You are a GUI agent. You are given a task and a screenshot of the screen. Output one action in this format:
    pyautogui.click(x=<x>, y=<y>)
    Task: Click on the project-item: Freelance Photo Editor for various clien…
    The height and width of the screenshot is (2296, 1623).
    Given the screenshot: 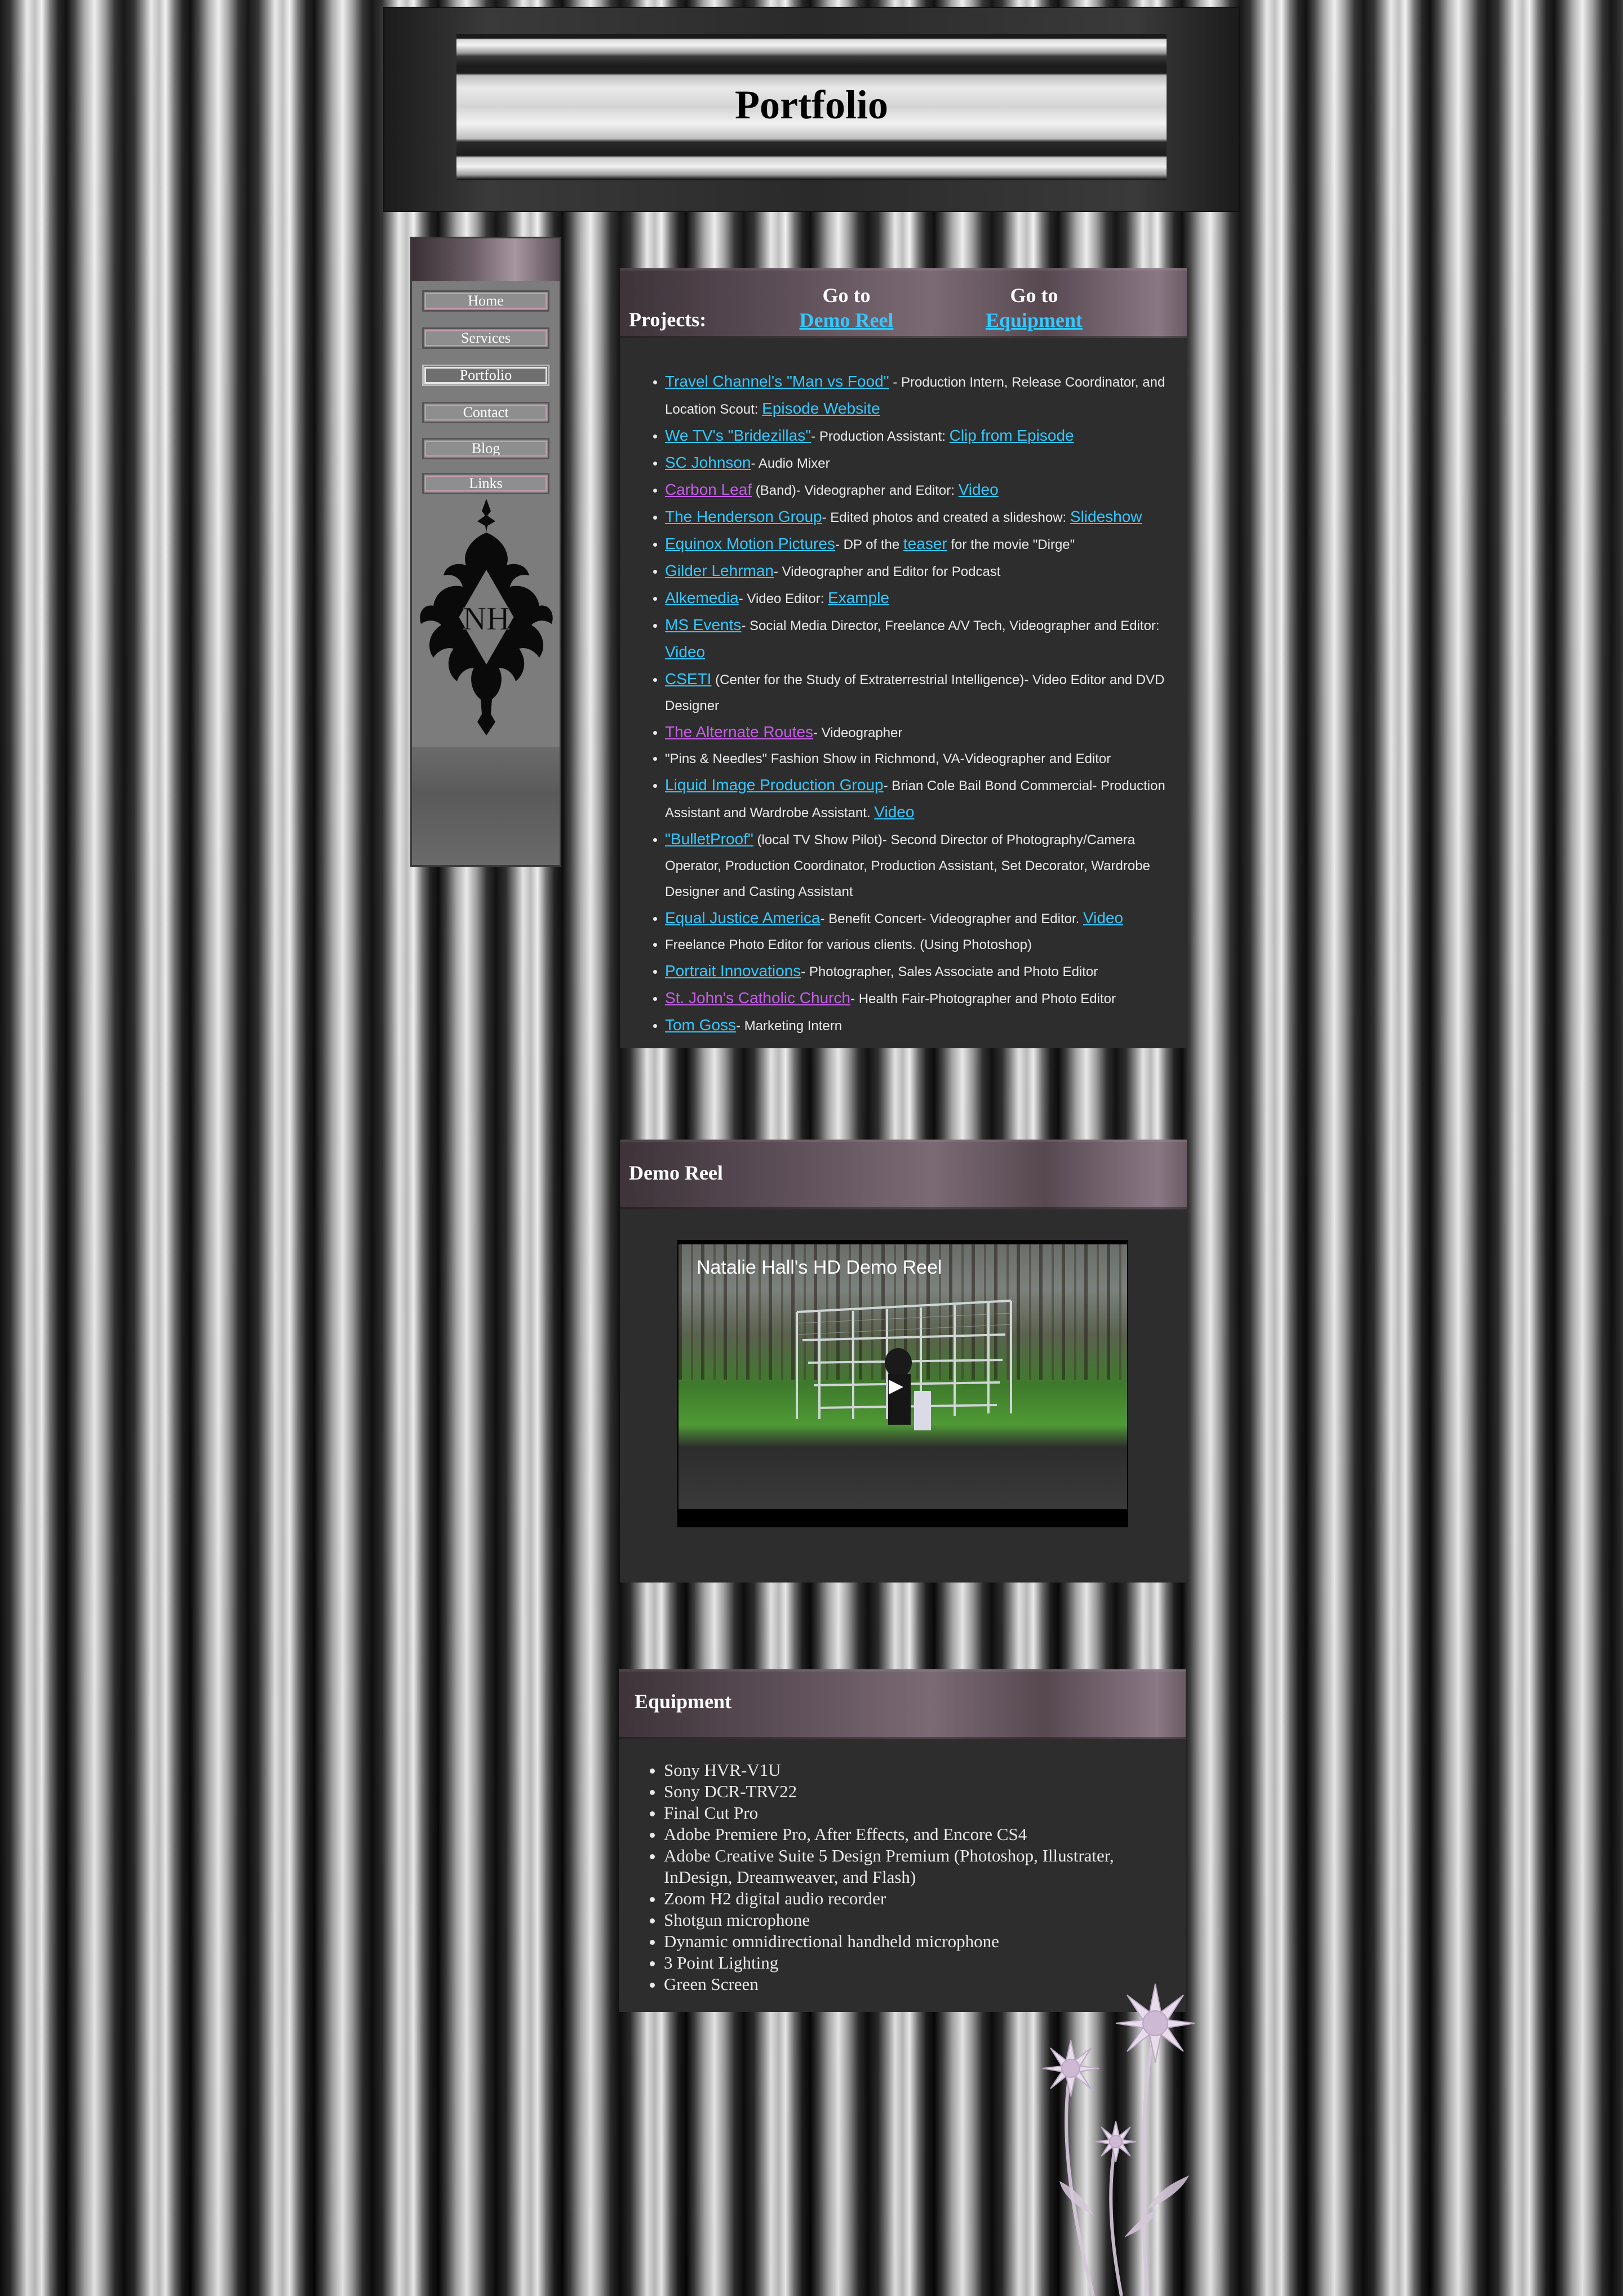 What is the action you would take?
    pyautogui.click(x=919, y=945)
    